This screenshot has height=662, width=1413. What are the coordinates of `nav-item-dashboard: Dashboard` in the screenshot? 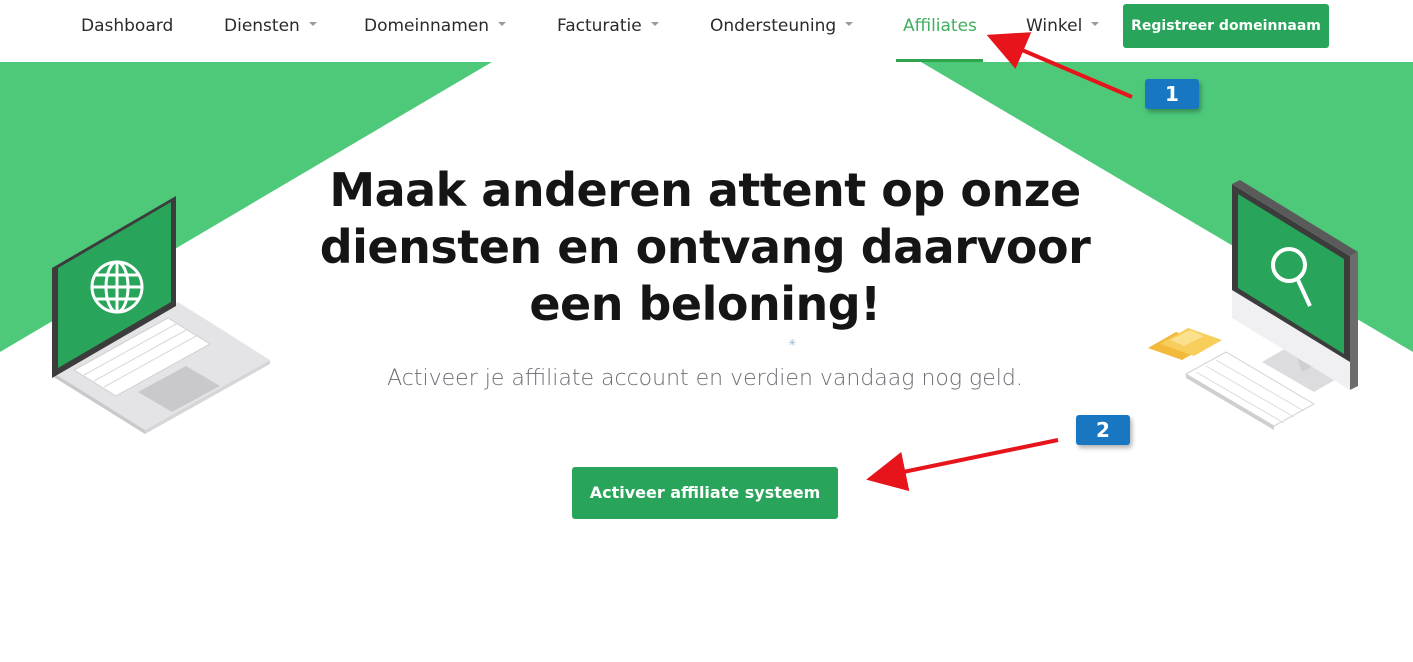 It's located at (127, 31).